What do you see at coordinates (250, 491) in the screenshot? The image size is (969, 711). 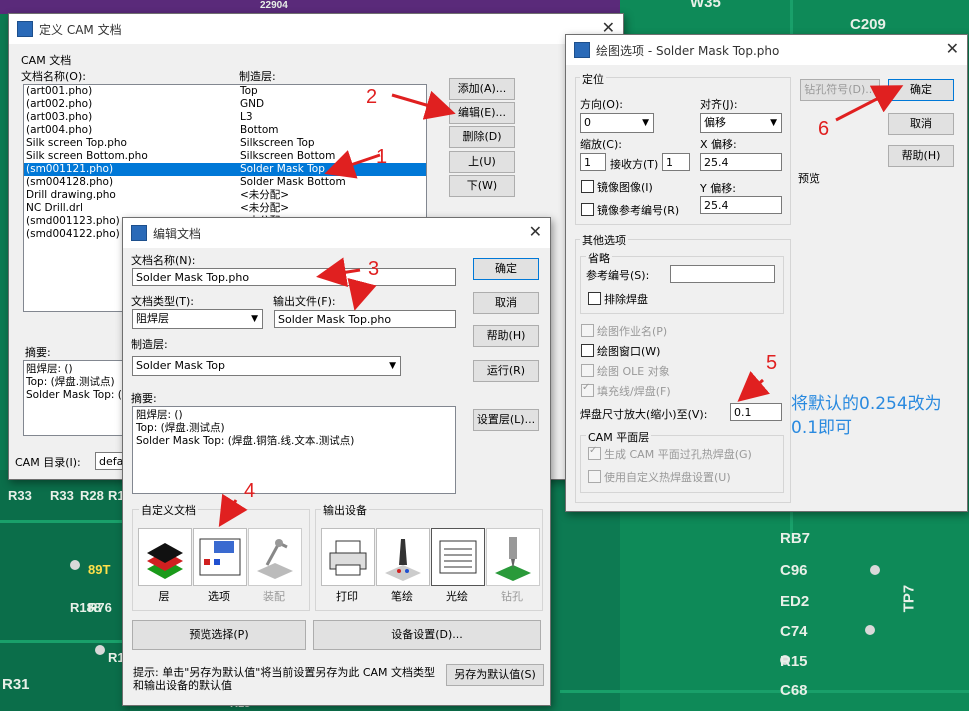 I see `mark-4: 4` at bounding box center [250, 491].